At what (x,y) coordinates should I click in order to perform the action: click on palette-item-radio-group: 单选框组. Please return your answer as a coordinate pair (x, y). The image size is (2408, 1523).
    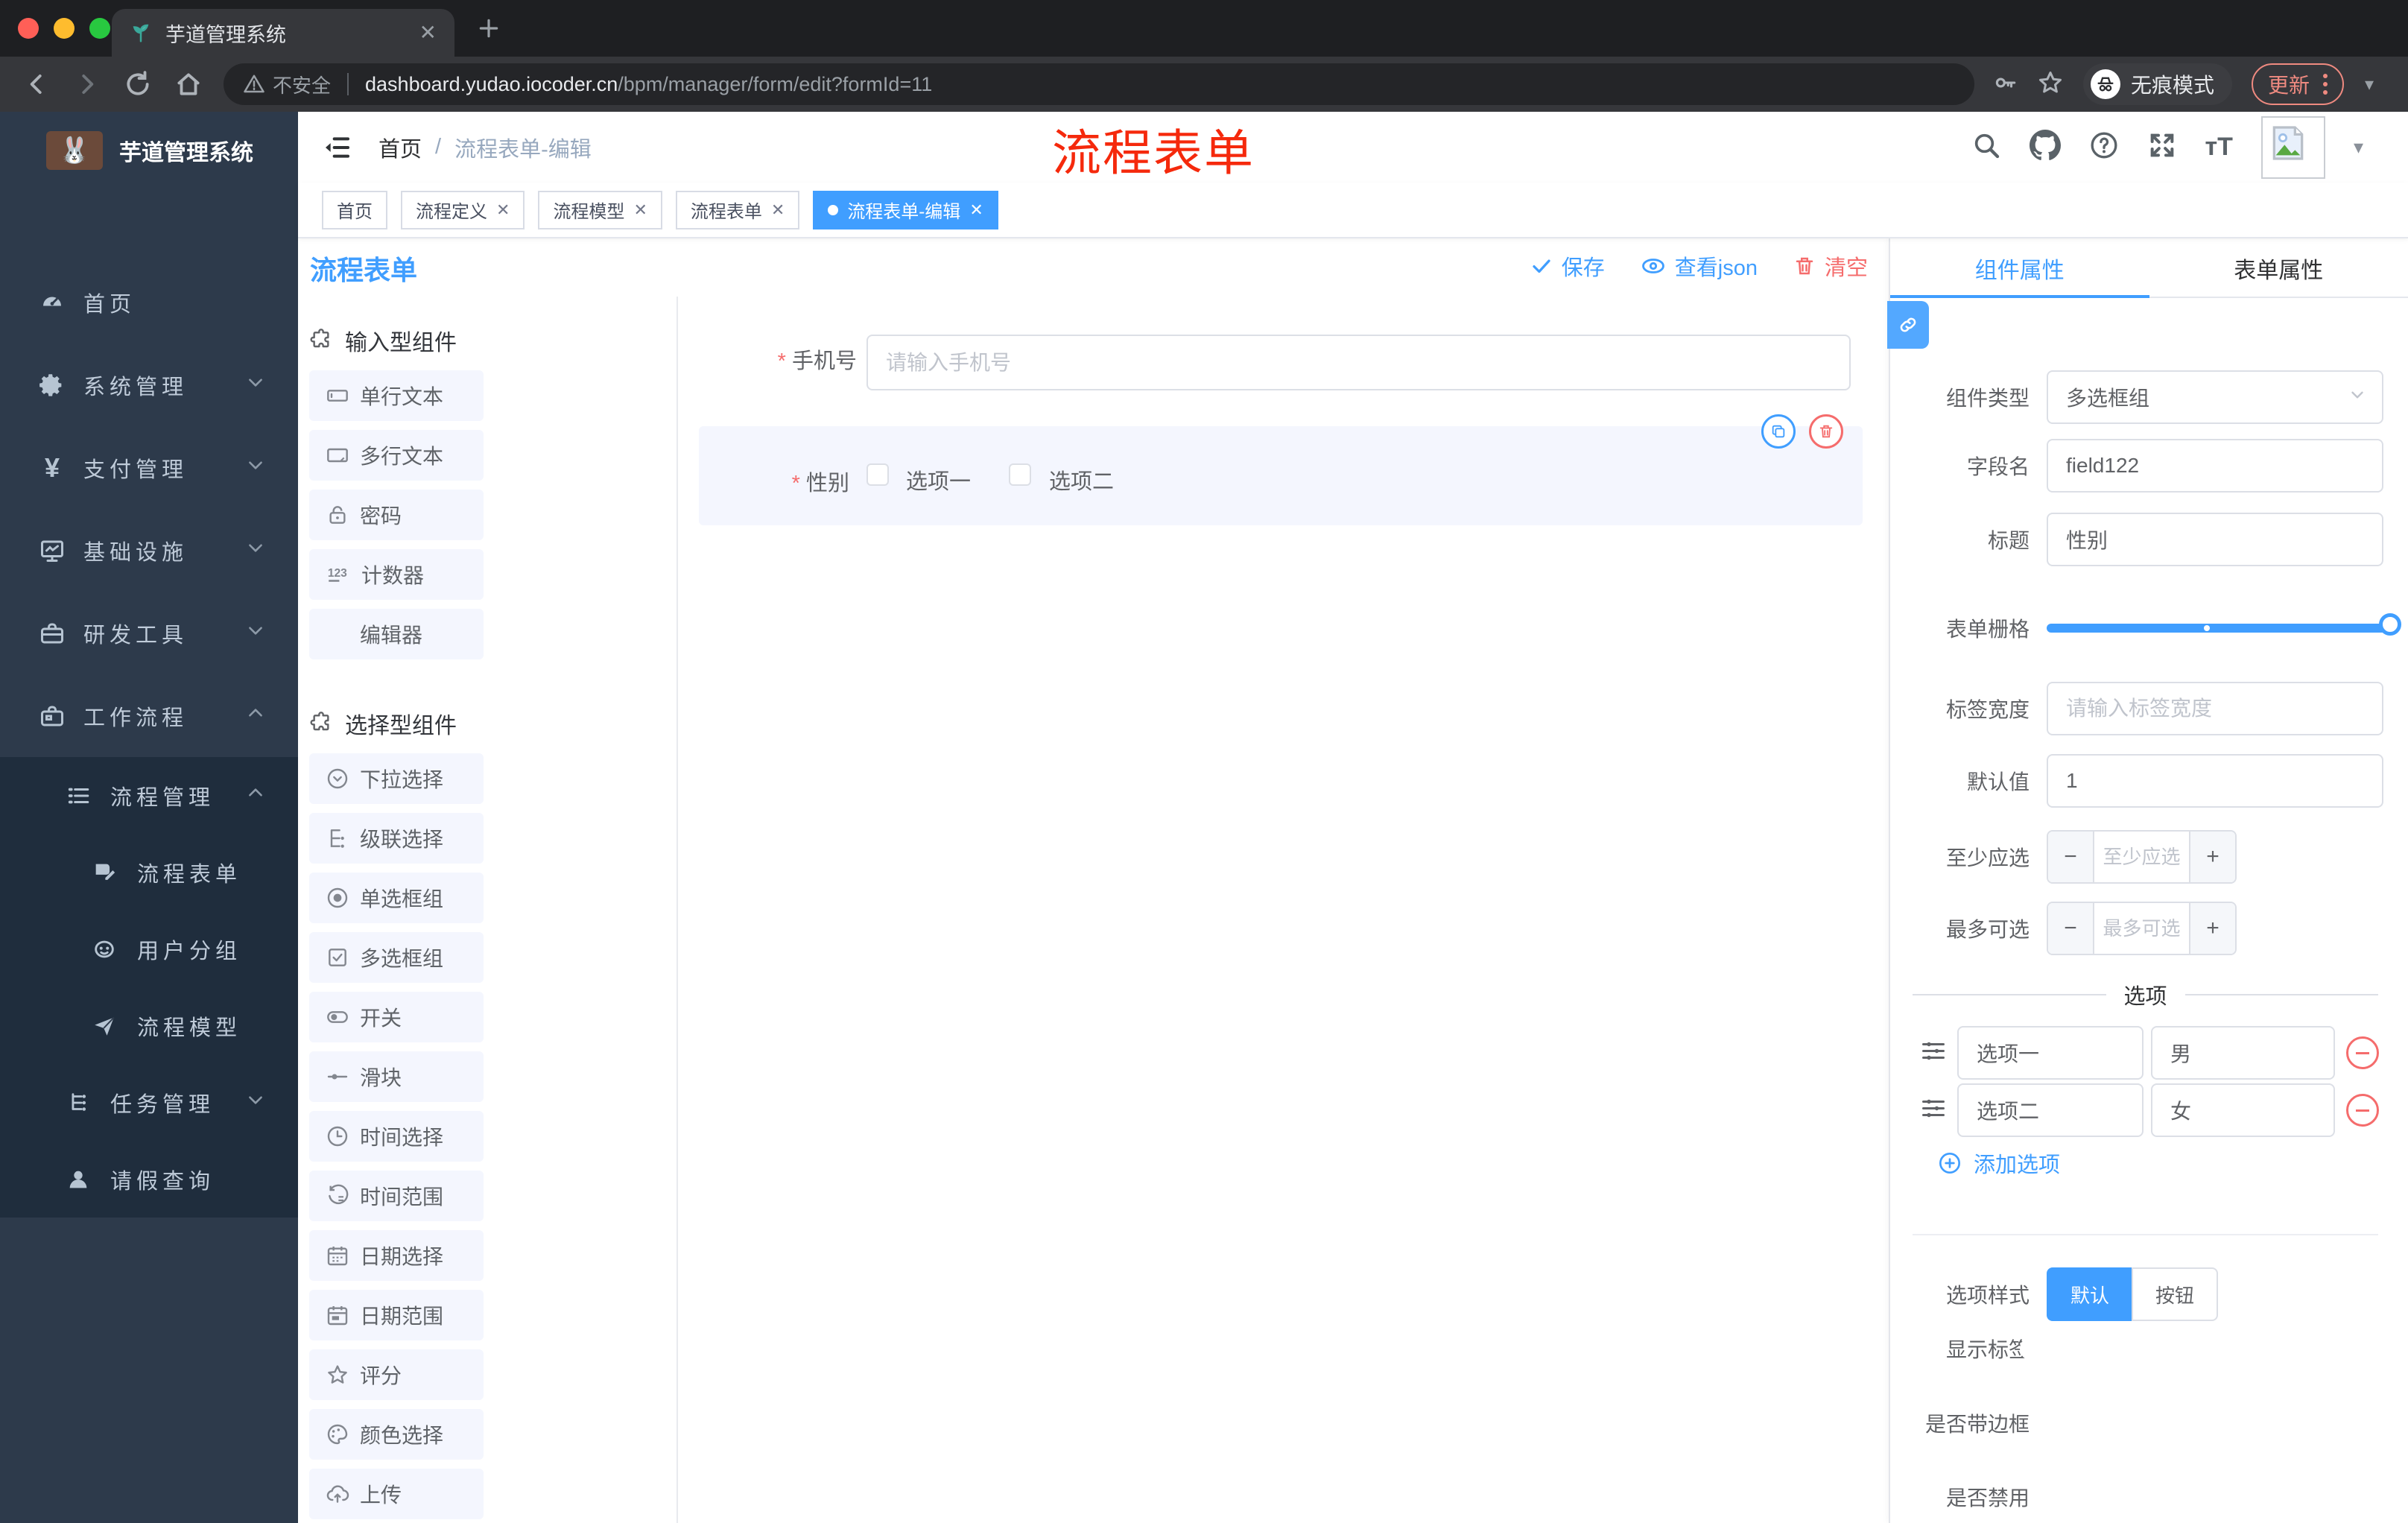
    Looking at the image, I should click on (396, 898).